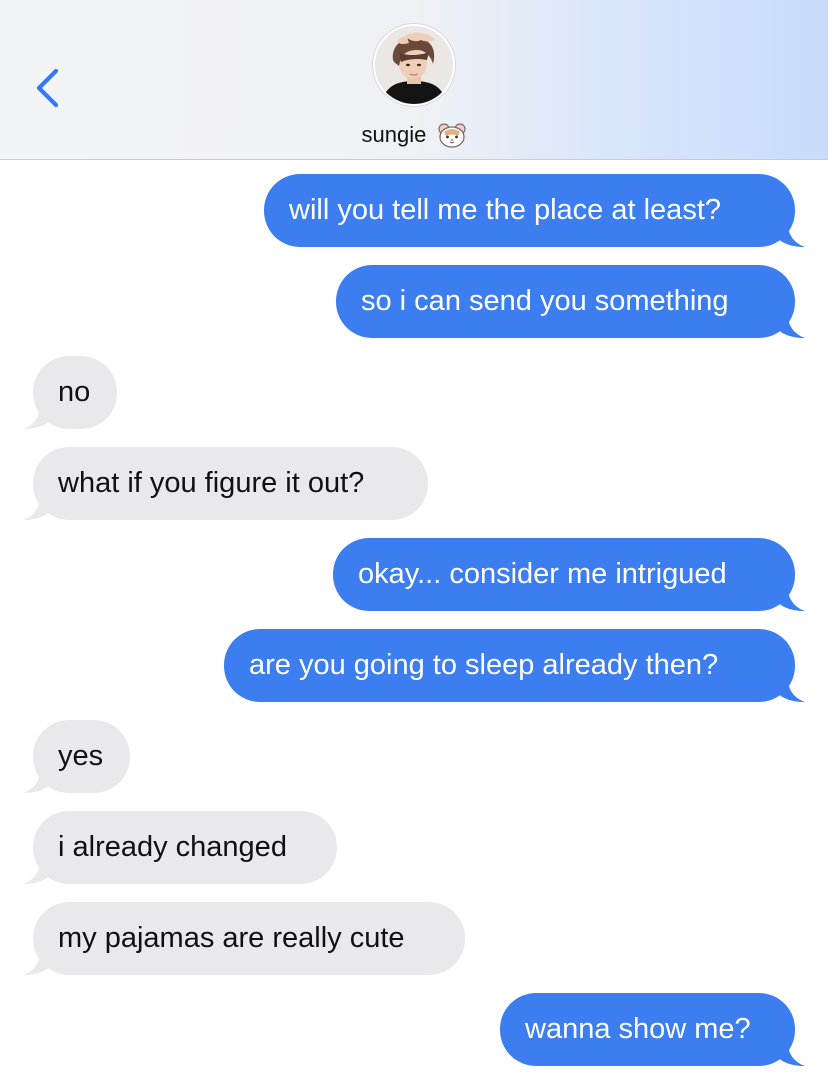 This screenshot has height=1083, width=828. I want to click on message-bubble-received: my pajamas are really cute, so click(244, 938).